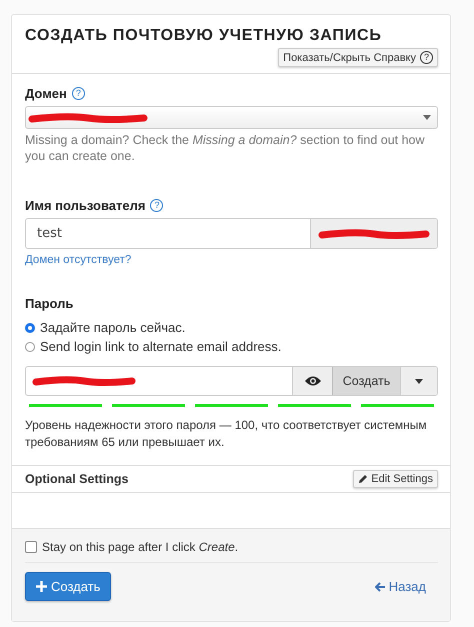 The height and width of the screenshot is (627, 474). I want to click on help-toggle-button: Показать/Скрыть Справку ?, so click(358, 57).